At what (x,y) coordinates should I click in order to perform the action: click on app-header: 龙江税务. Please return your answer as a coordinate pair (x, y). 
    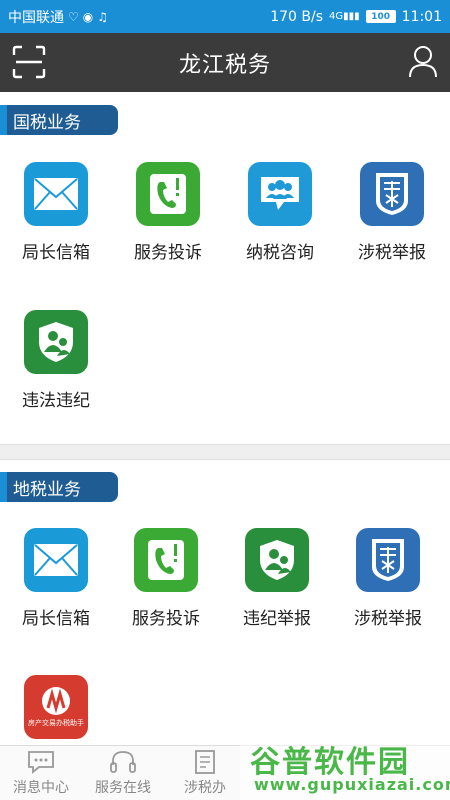
    Looking at the image, I should click on (225, 62).